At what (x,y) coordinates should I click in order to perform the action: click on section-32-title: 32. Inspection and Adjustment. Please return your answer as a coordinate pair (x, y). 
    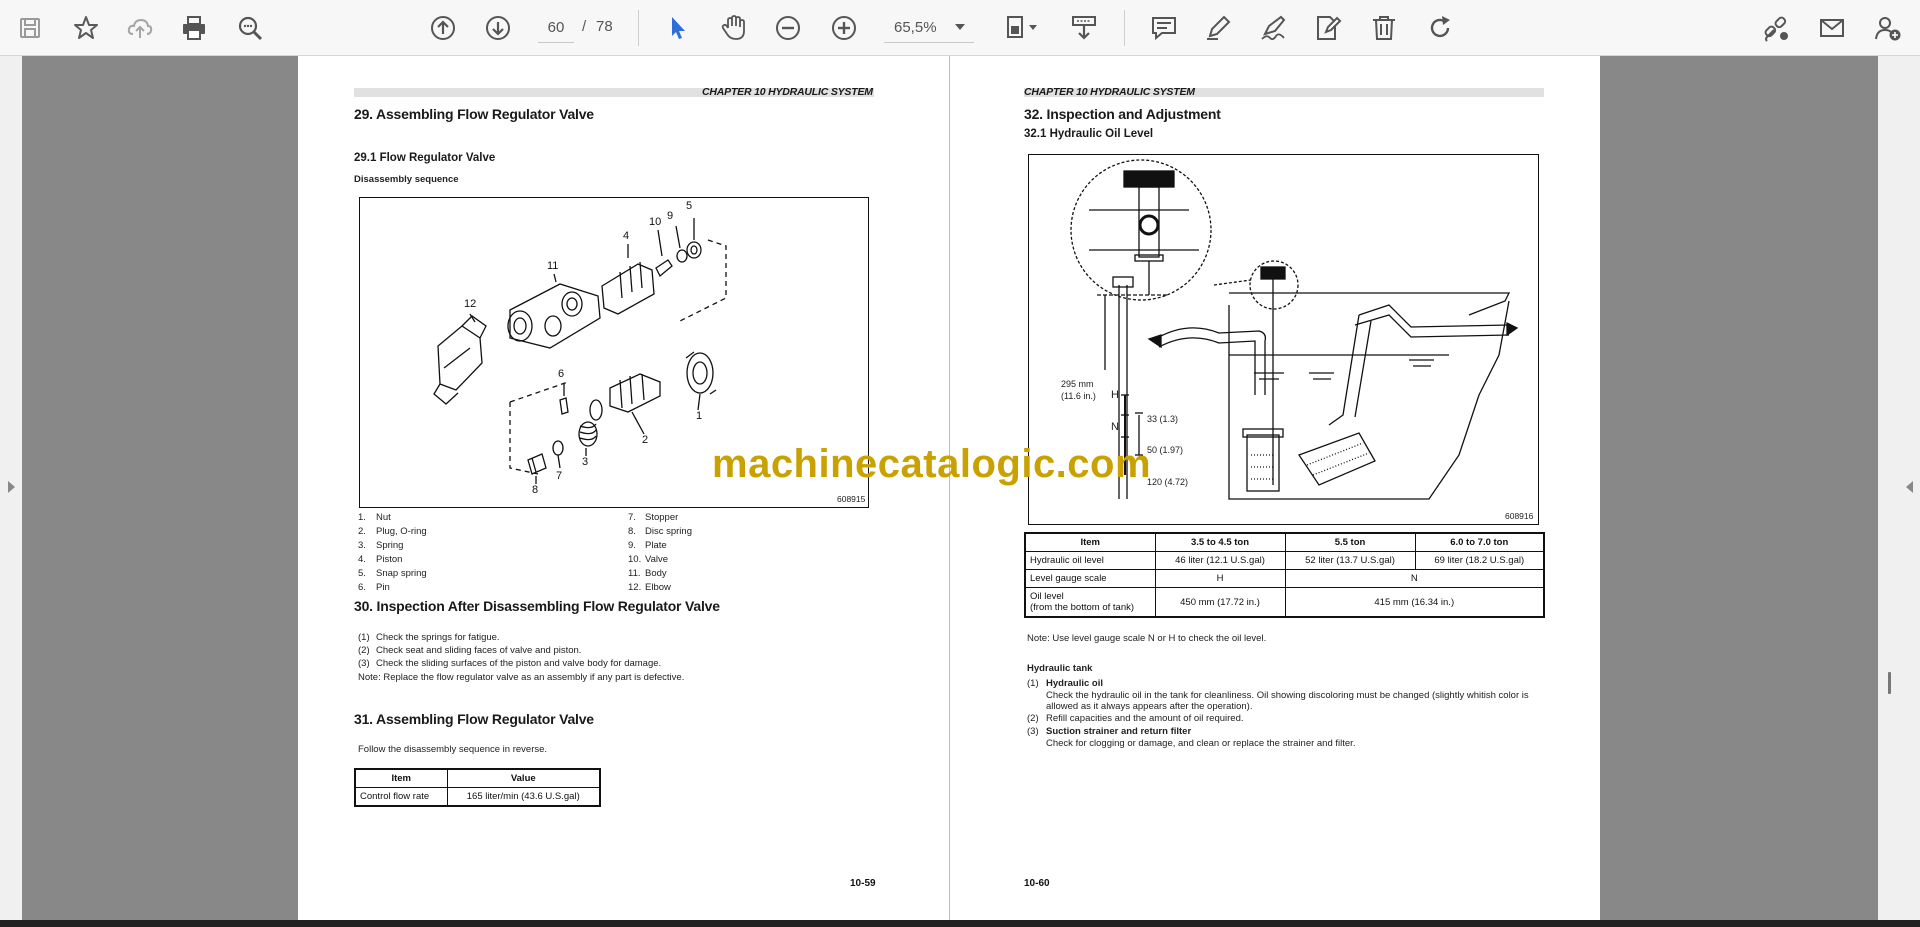
    Looking at the image, I should click on (1122, 114).